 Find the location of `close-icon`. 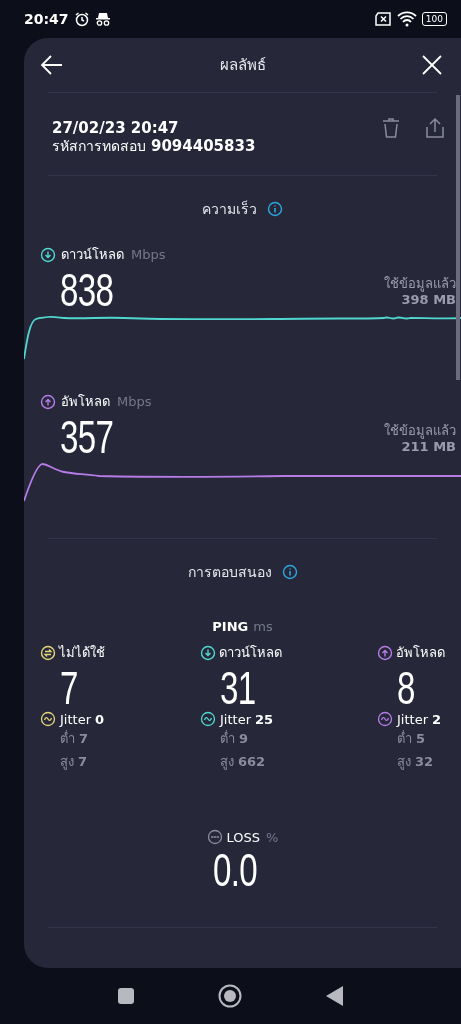

close-icon is located at coordinates (432, 65).